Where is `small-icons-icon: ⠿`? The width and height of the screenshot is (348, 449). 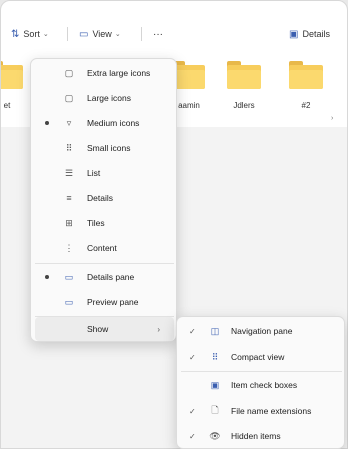
small-icons-icon: ⠿ is located at coordinates (69, 147).